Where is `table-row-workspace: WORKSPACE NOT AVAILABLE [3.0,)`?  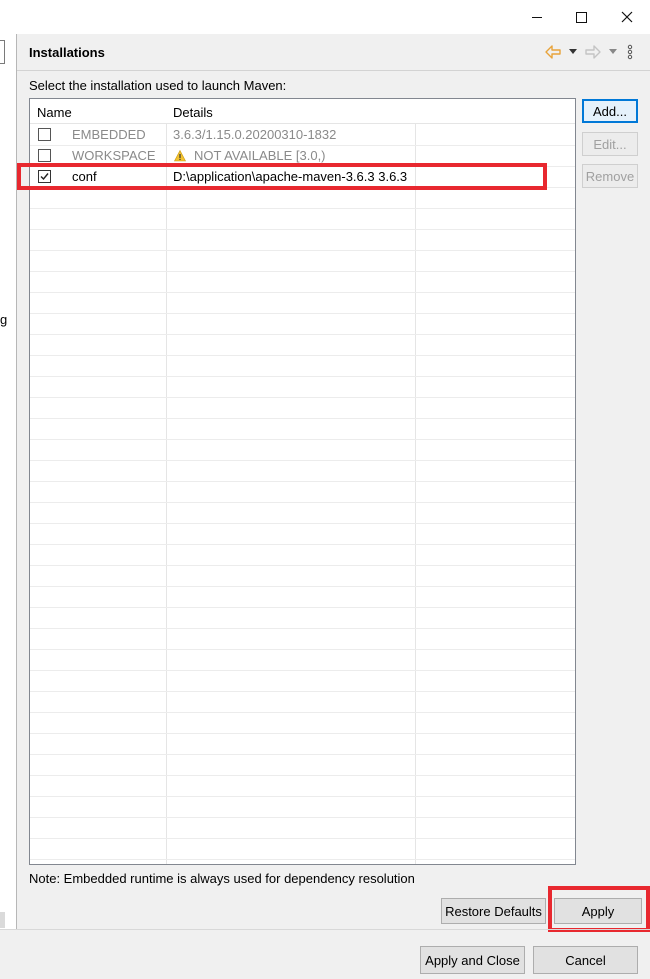 table-row-workspace: WORKSPACE NOT AVAILABLE [3.0,) is located at coordinates (302, 155).